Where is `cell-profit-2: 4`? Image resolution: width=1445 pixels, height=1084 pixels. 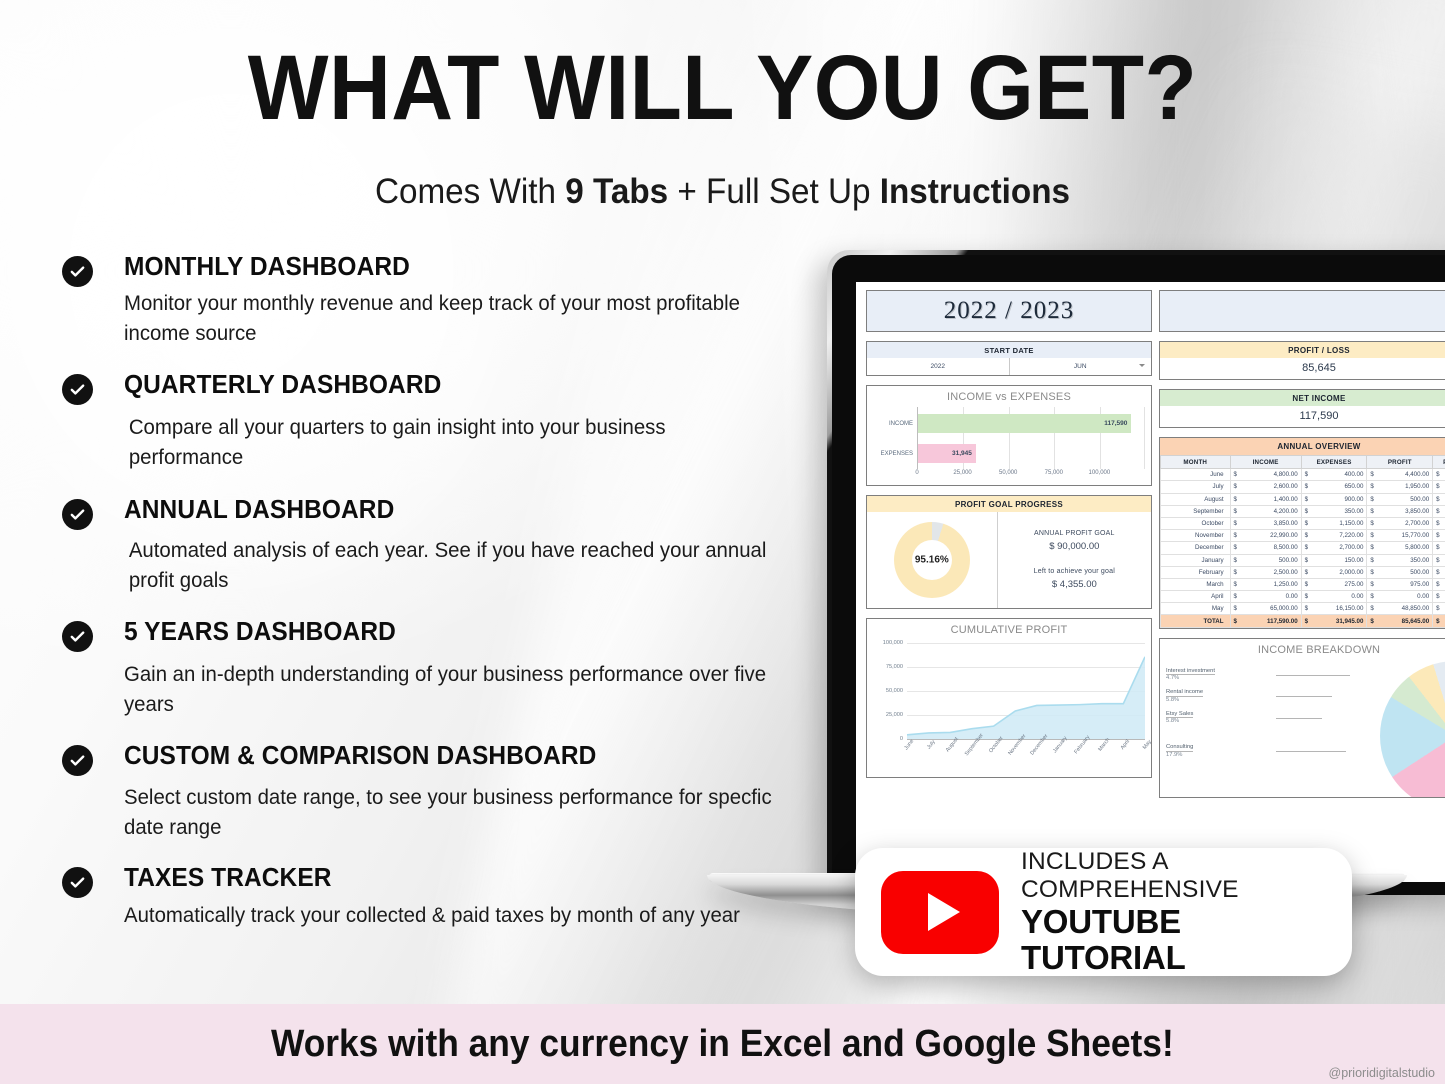
cell-profit-2: 4 is located at coordinates (1442, 523).